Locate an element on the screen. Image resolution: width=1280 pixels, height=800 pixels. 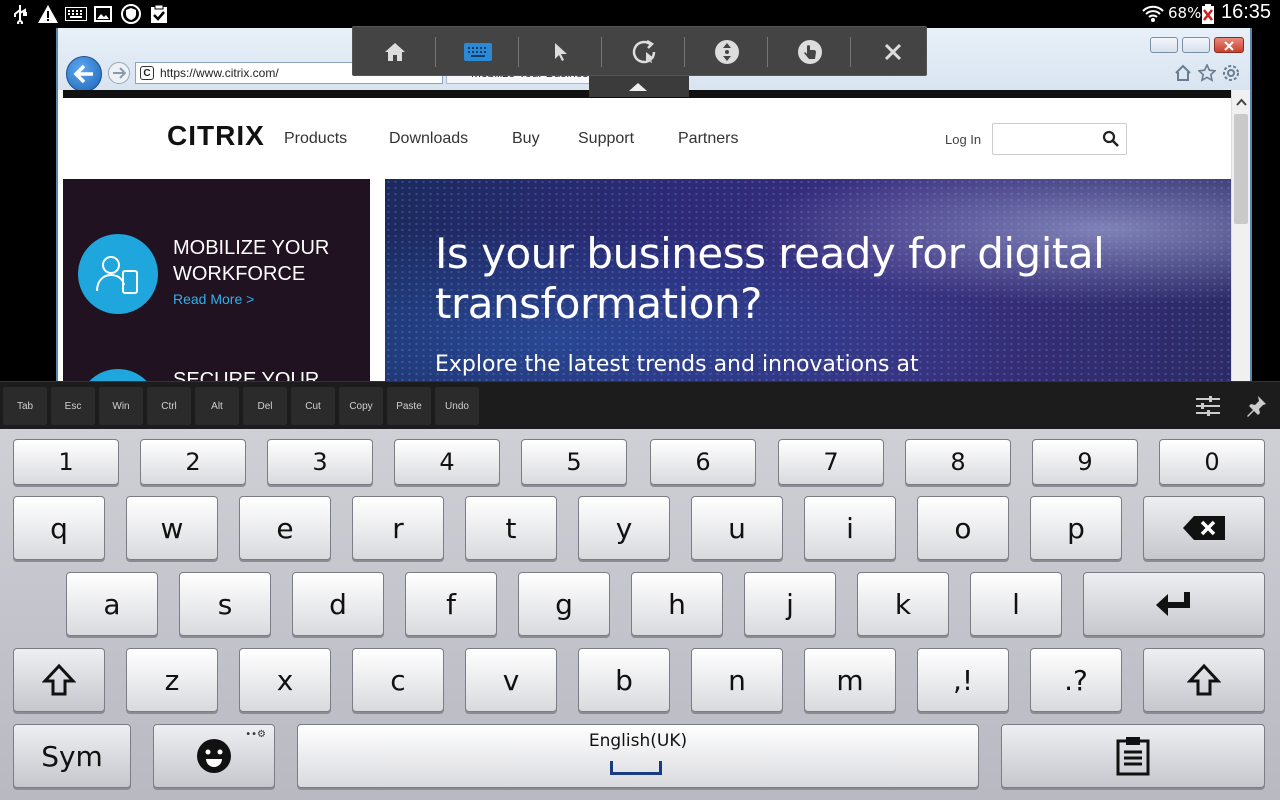
key-d: d is located at coordinates (338, 604).